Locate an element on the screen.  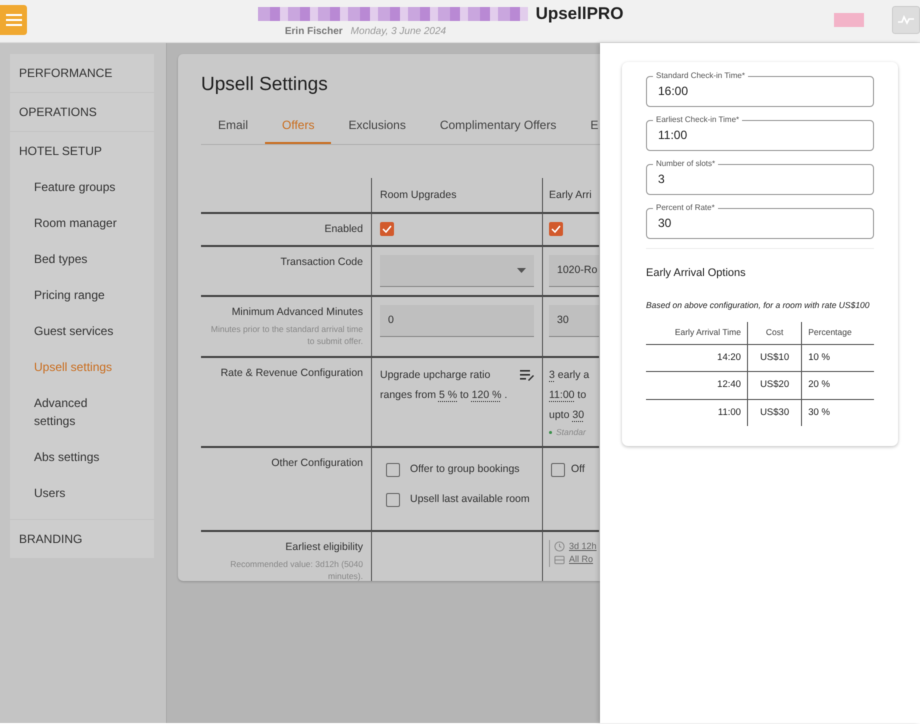
caret-icon is located at coordinates (521, 270).